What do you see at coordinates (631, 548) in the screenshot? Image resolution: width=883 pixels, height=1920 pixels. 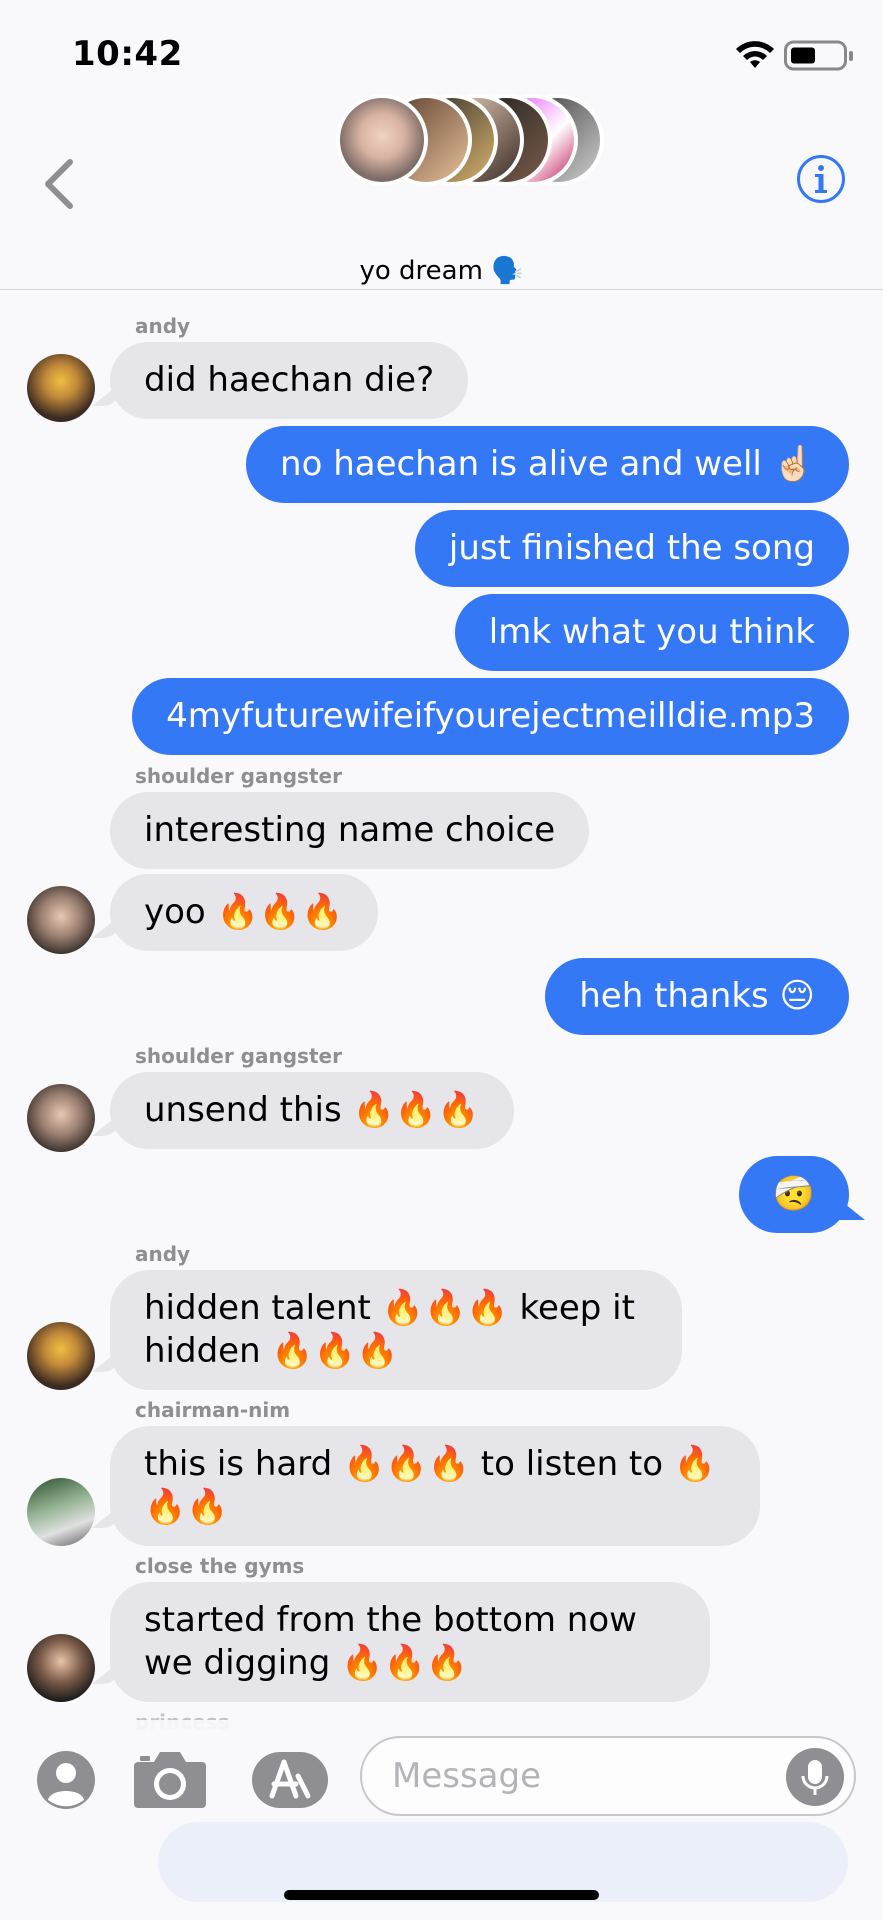 I see `message-bubble-outgoing: just finished the song` at bounding box center [631, 548].